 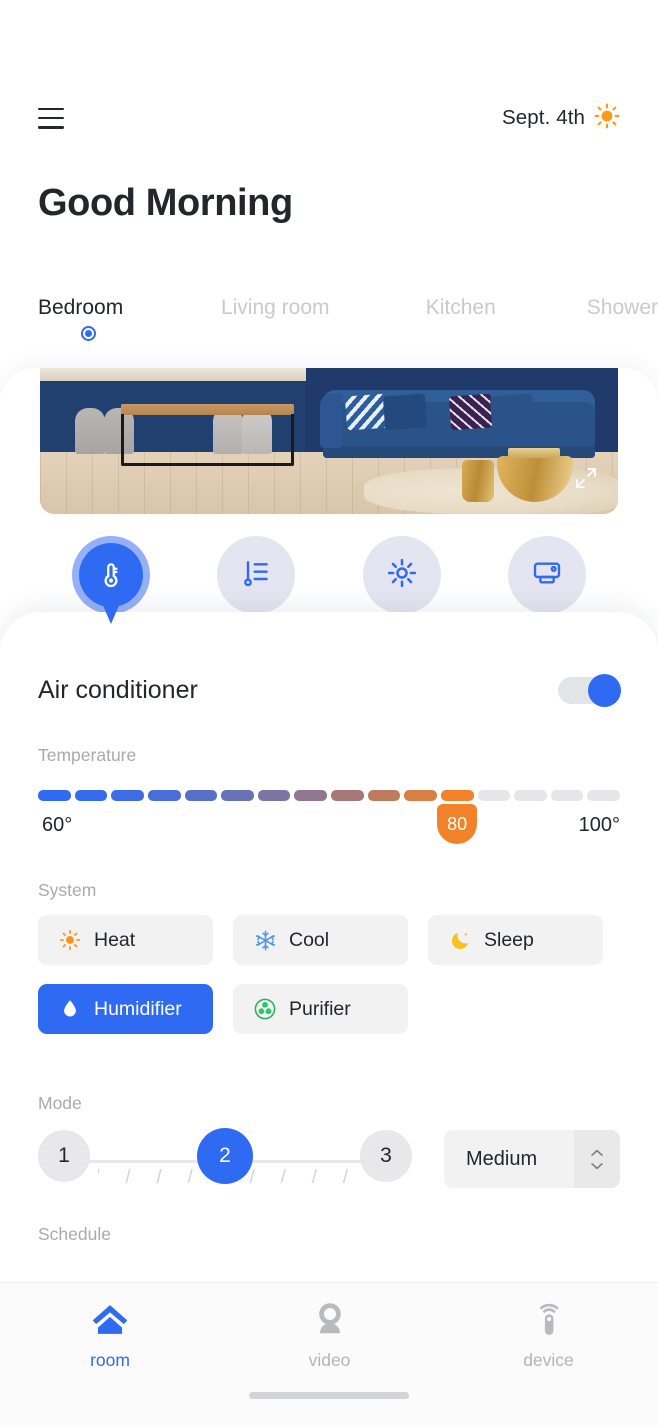 I want to click on room-photo-image, so click(x=329, y=441).